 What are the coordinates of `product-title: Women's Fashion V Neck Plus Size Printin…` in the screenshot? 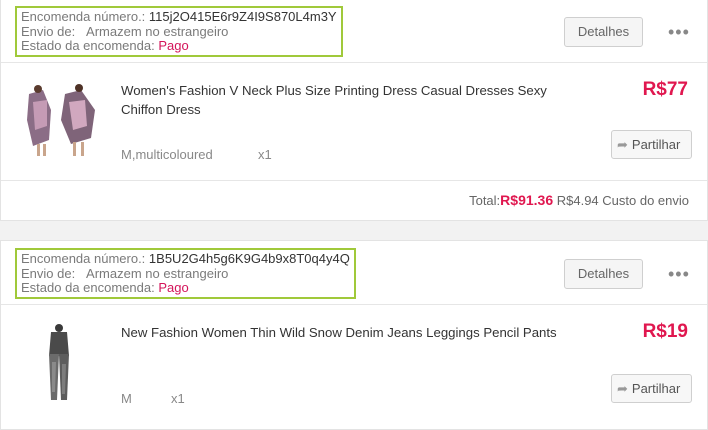 It's located at (341, 100).